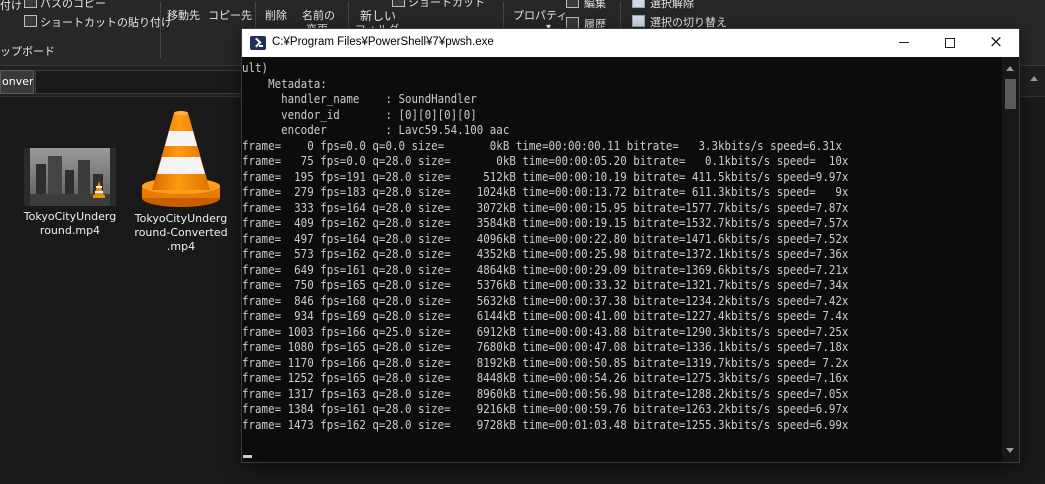 The height and width of the screenshot is (484, 1045). I want to click on shortcut-button: ショートカット, so click(446, 5).